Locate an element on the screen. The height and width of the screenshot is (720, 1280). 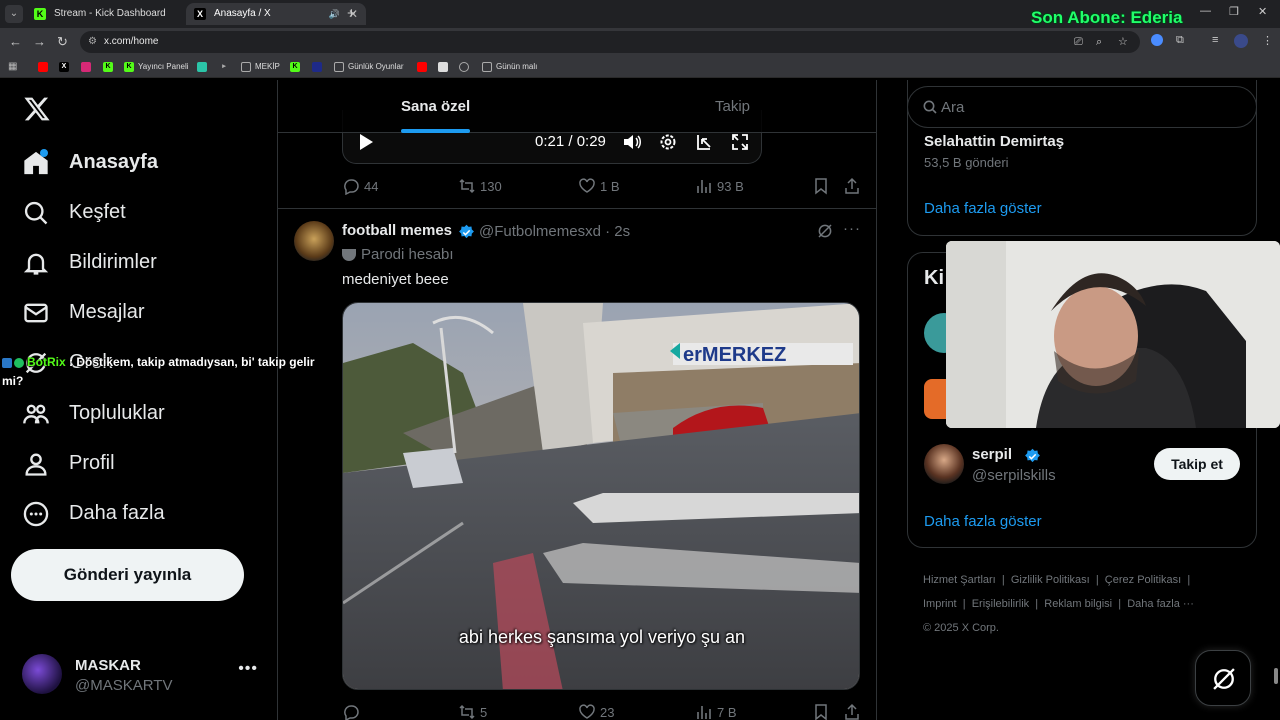
window-close-button: ✕ is located at coordinates (1262, 11).